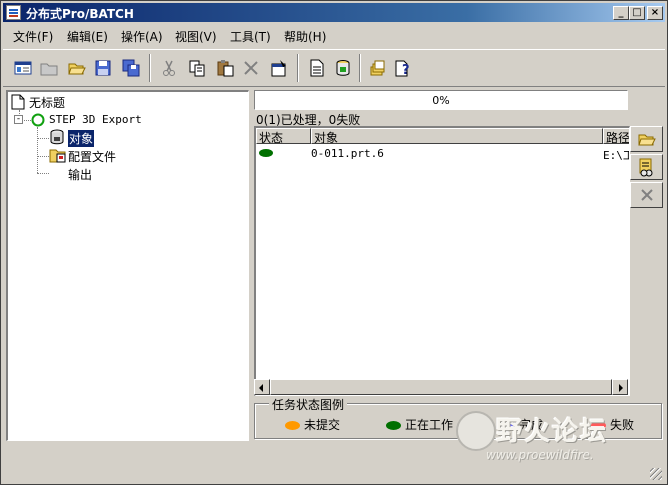 The height and width of the screenshot is (485, 668). I want to click on minimize-button: _, so click(621, 13).